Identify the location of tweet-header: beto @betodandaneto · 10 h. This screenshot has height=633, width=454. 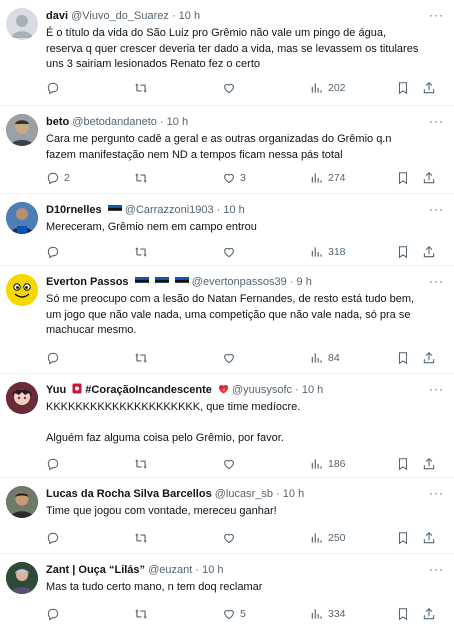
(235, 122).